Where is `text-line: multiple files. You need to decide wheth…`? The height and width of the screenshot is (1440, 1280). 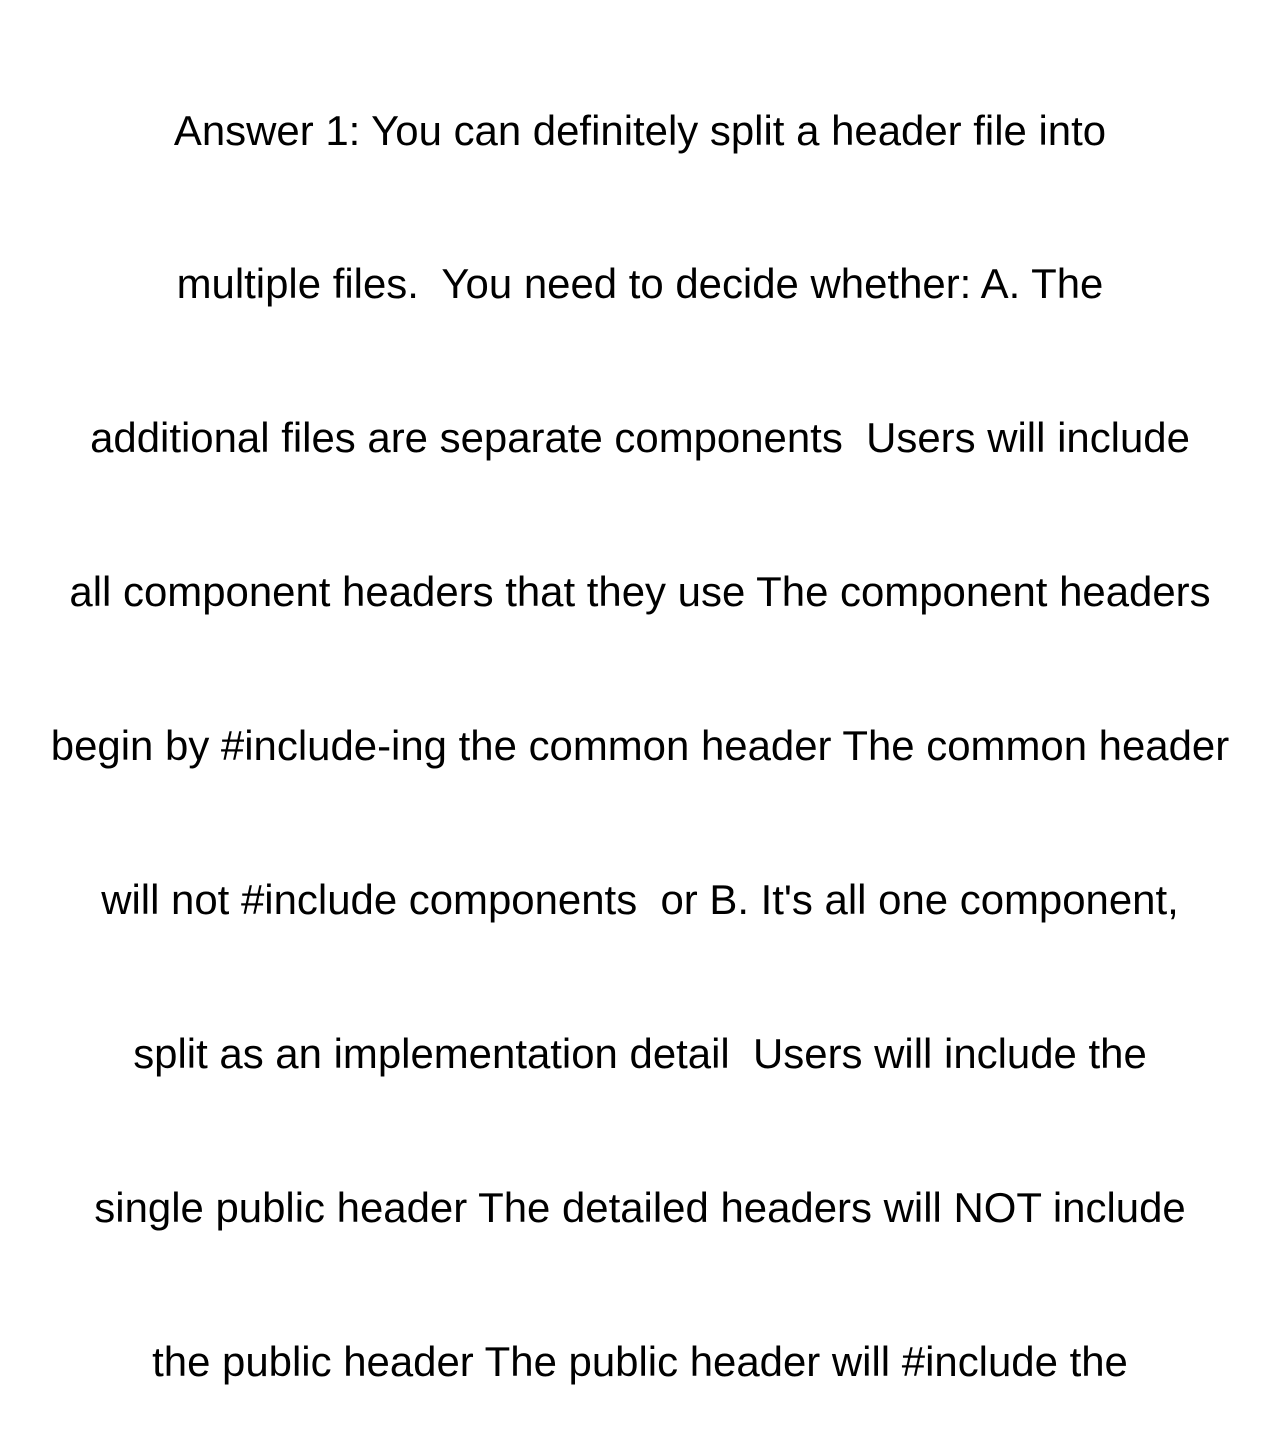 text-line: multiple files. You need to decide wheth… is located at coordinates (640, 284).